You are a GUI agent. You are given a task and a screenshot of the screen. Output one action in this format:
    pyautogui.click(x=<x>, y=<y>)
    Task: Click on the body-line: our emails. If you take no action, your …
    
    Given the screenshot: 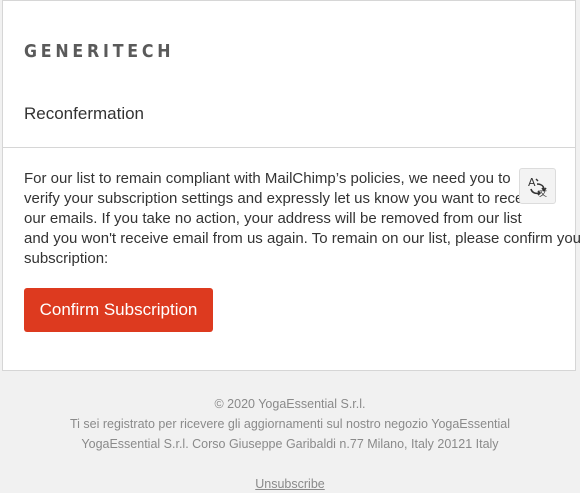 What is the action you would take?
    pyautogui.click(x=273, y=218)
    